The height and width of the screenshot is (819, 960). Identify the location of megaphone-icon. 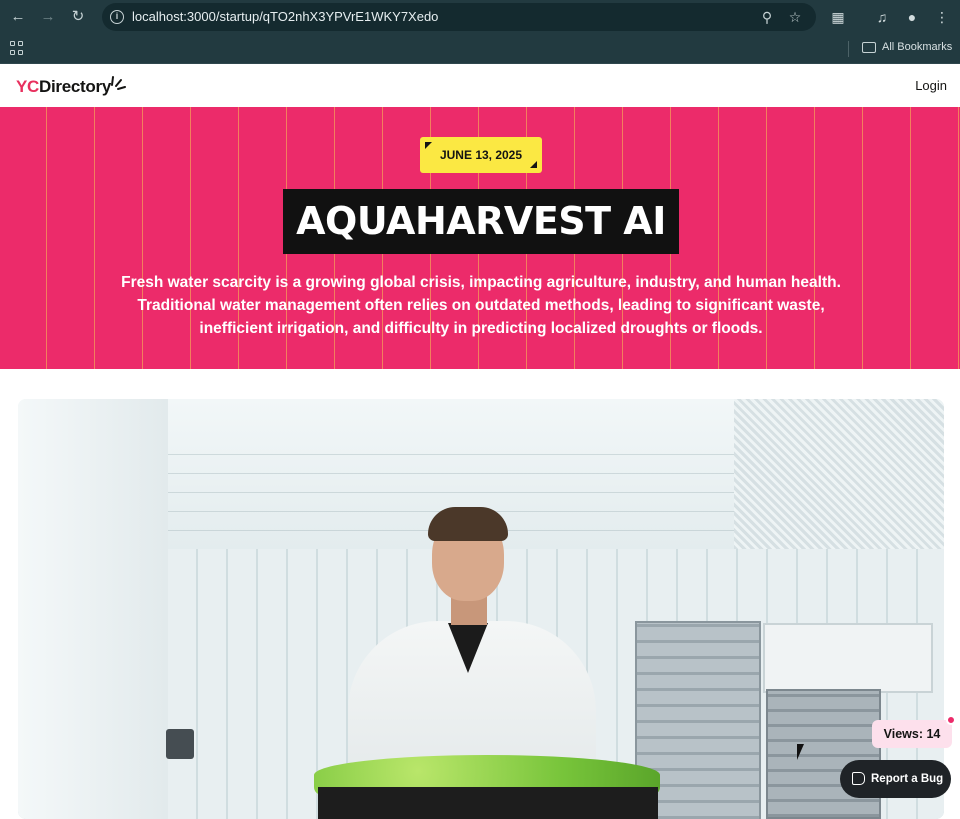
(858, 778).